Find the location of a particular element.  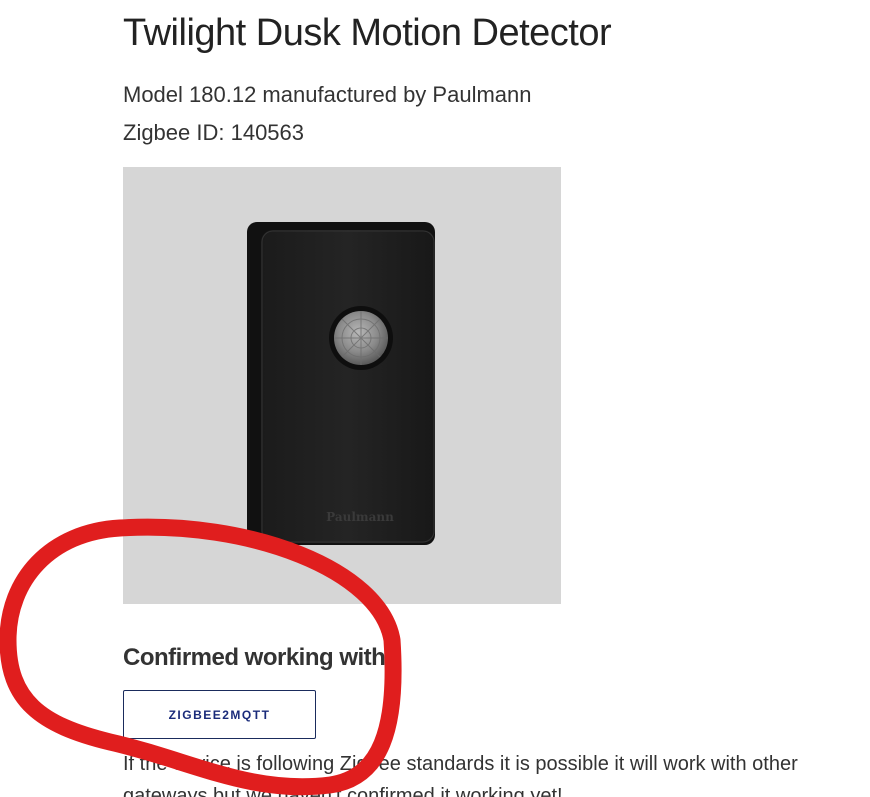

zigbee2mqtt-button: ZIGBEE2MQTT is located at coordinates (219, 714).